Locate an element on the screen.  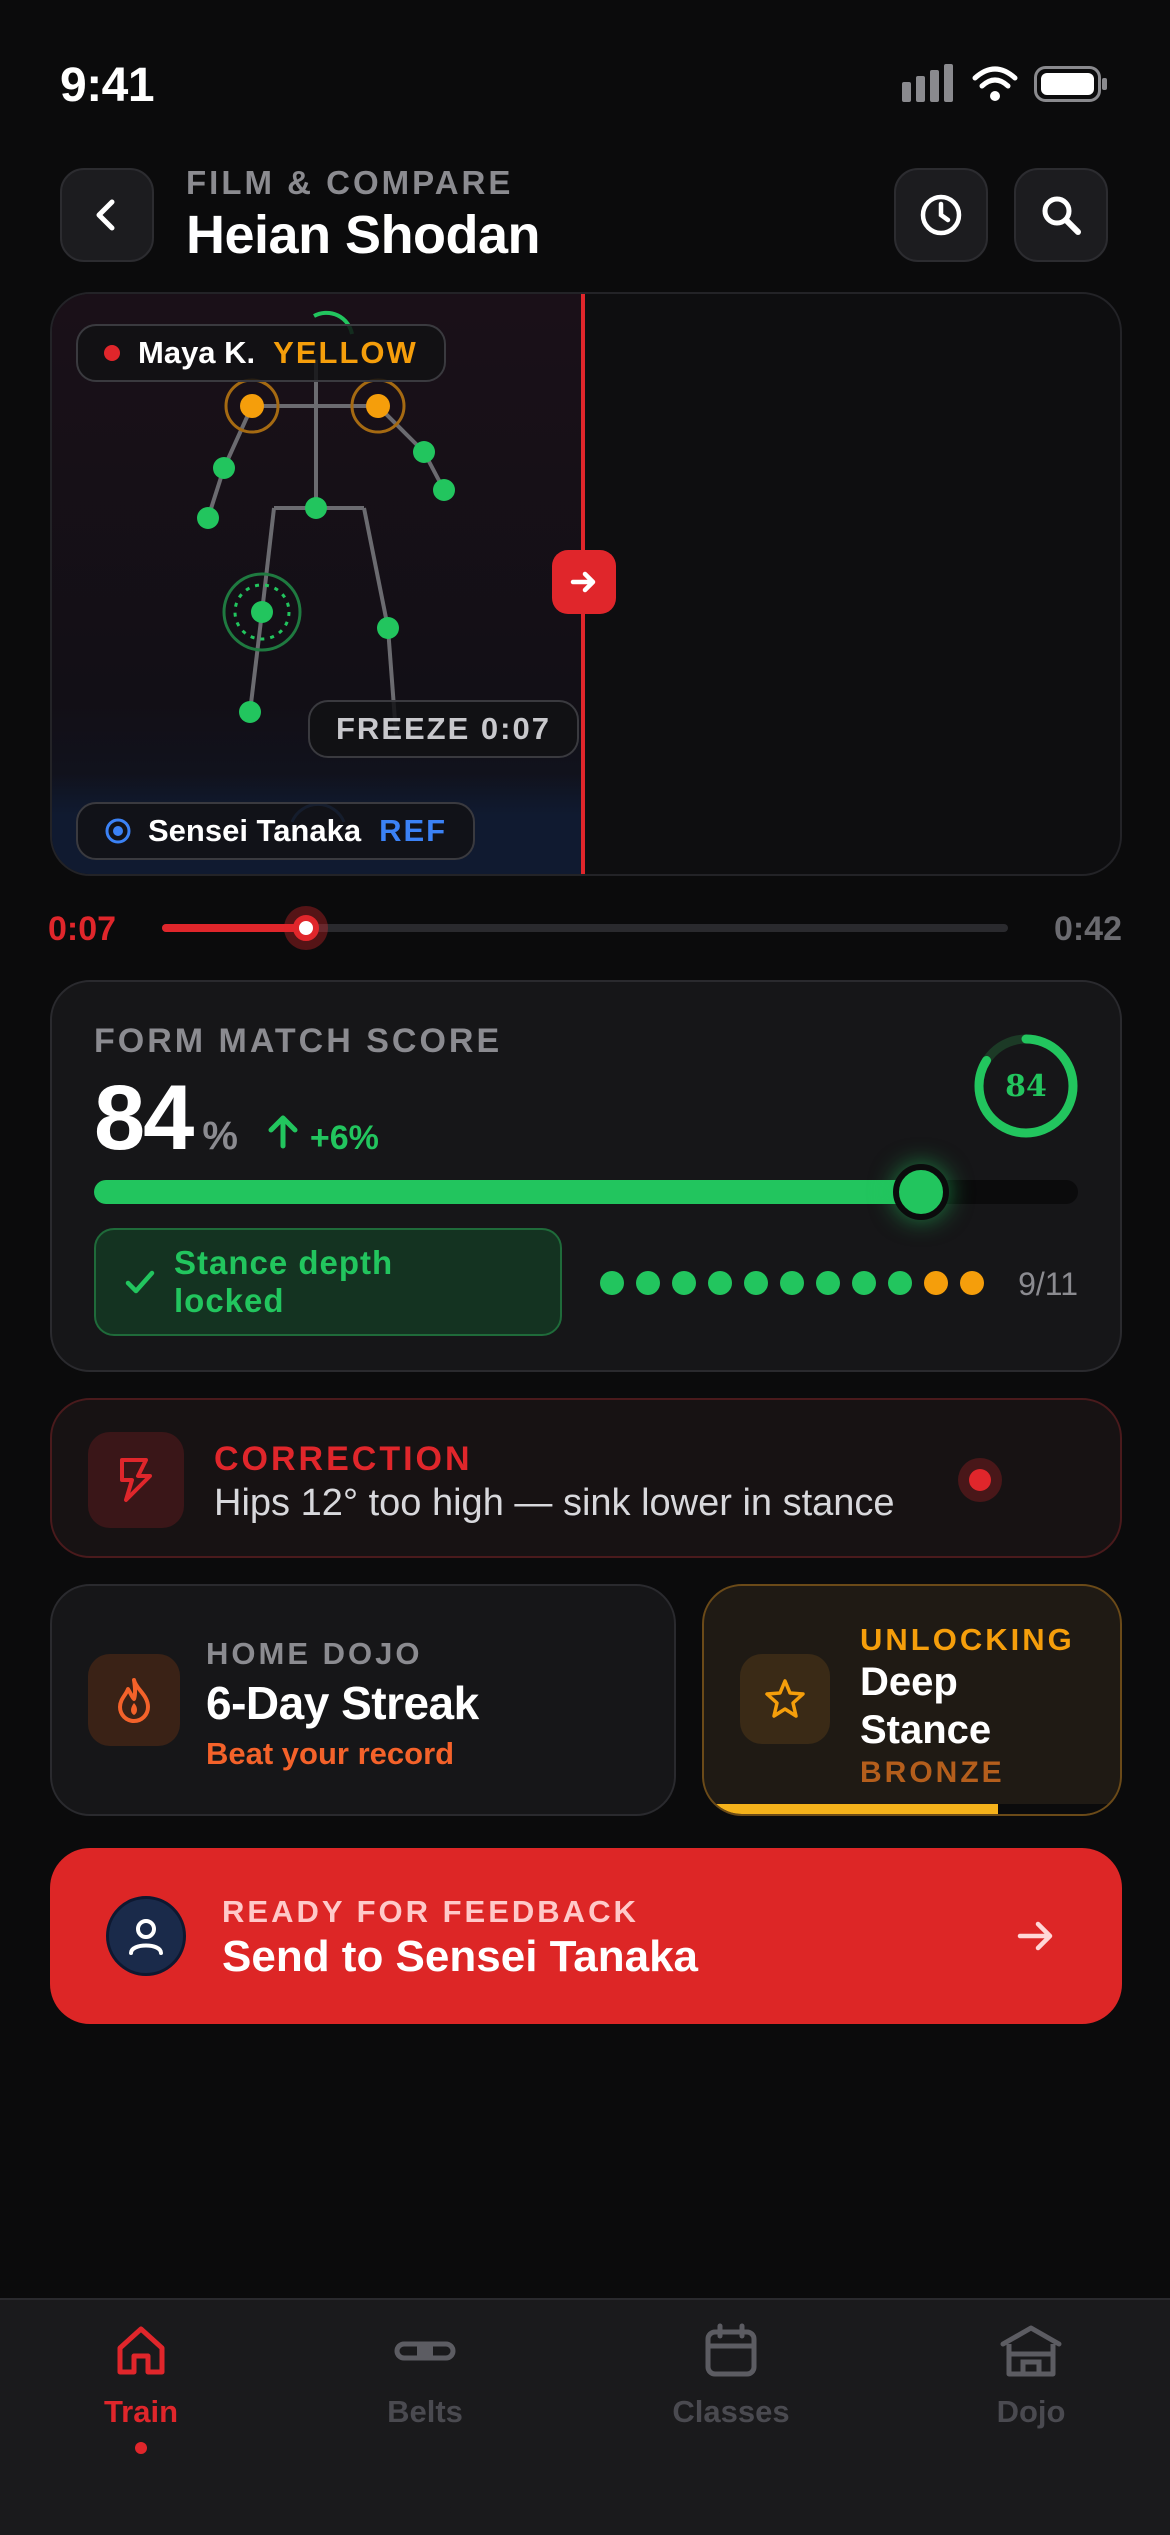
unlock-title-line2: Stance is located at coordinates (926, 1730).